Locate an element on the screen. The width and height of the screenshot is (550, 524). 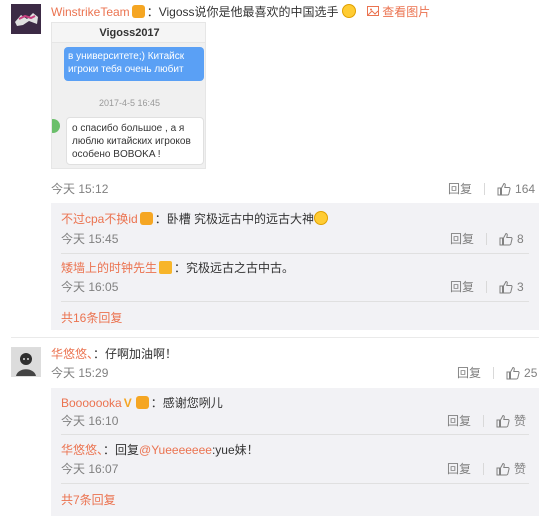
like-button: 25 is located at coordinates (521, 373).